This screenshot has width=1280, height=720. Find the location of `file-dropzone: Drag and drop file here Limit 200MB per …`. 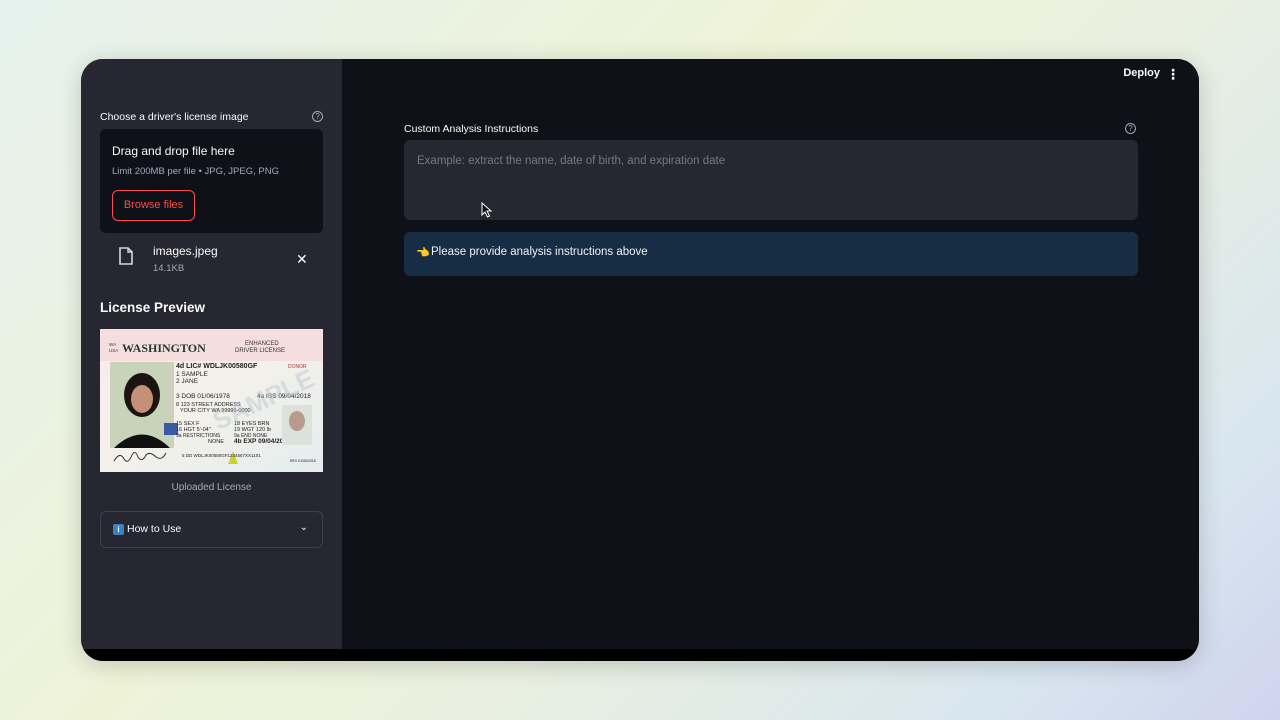

file-dropzone: Drag and drop file here Limit 200MB per … is located at coordinates (211, 181).